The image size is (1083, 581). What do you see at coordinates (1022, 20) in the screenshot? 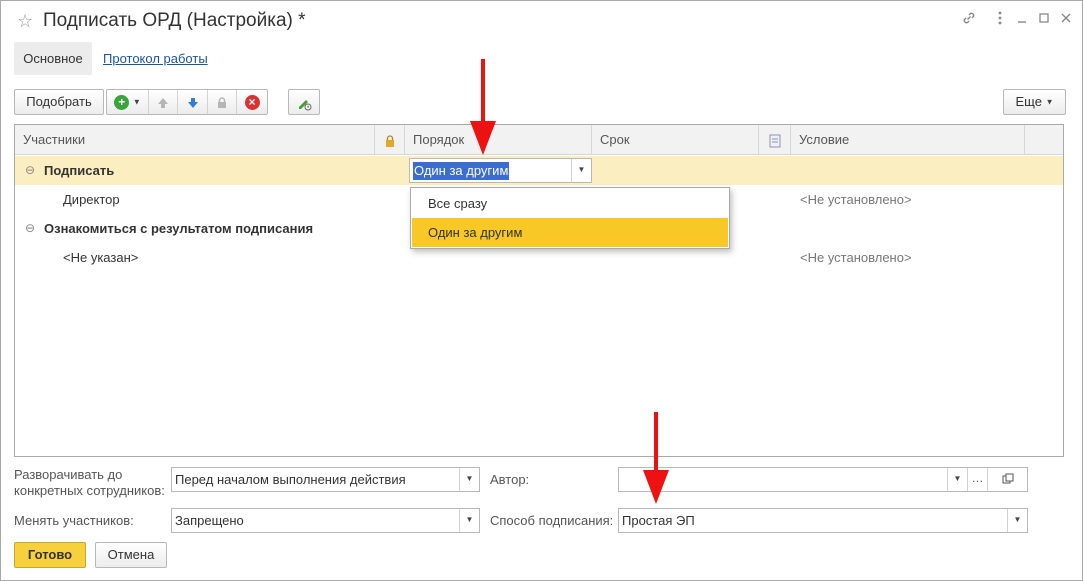
I see `minimize-icon` at bounding box center [1022, 20].